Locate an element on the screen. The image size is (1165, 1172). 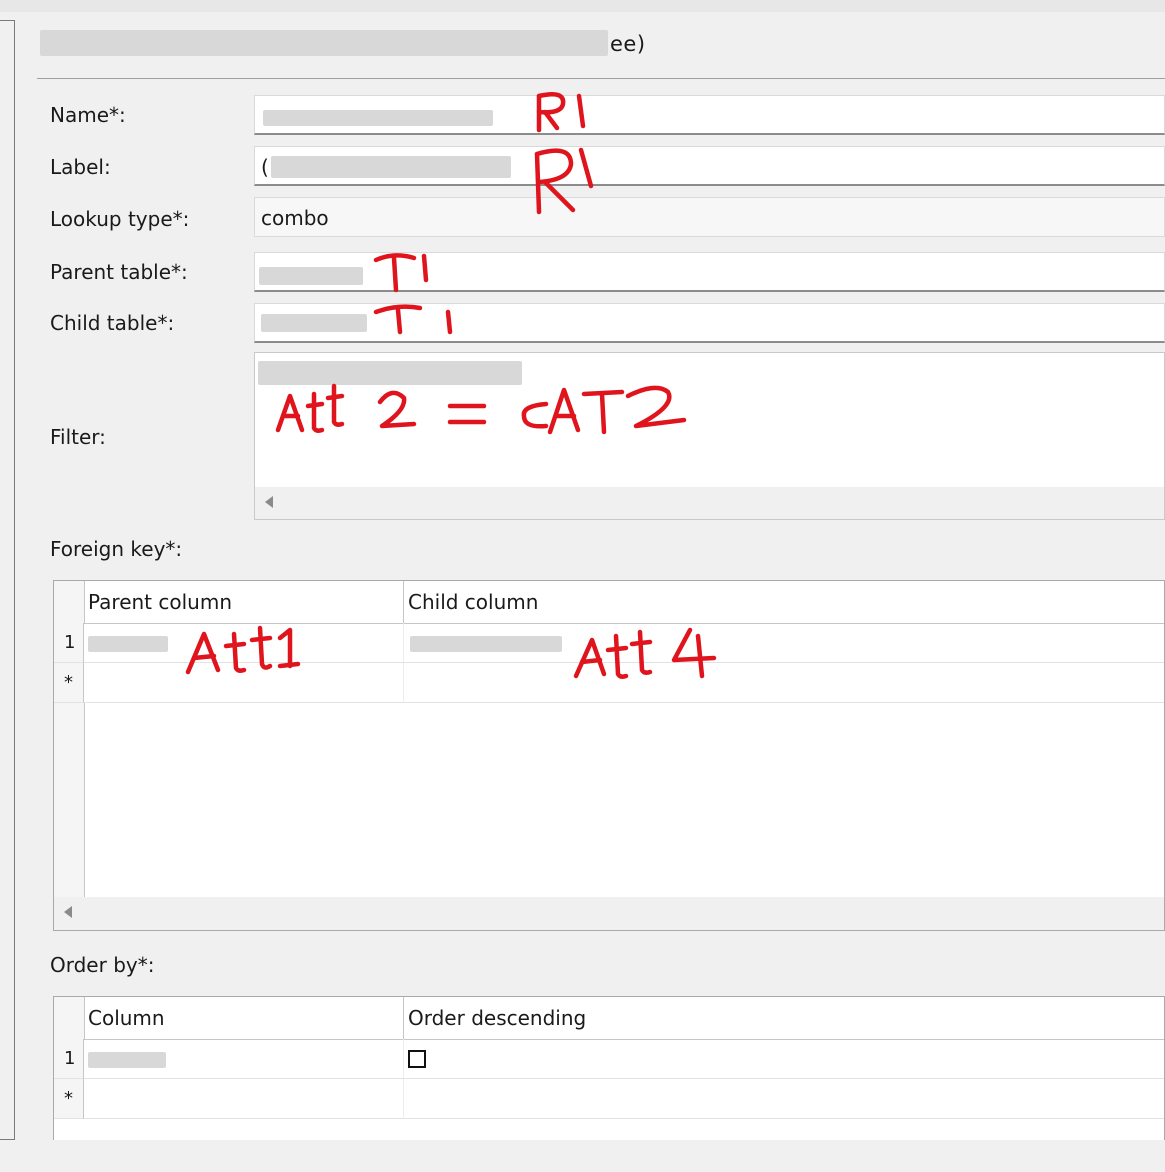
new-row-order-cell is located at coordinates (784, 1099).